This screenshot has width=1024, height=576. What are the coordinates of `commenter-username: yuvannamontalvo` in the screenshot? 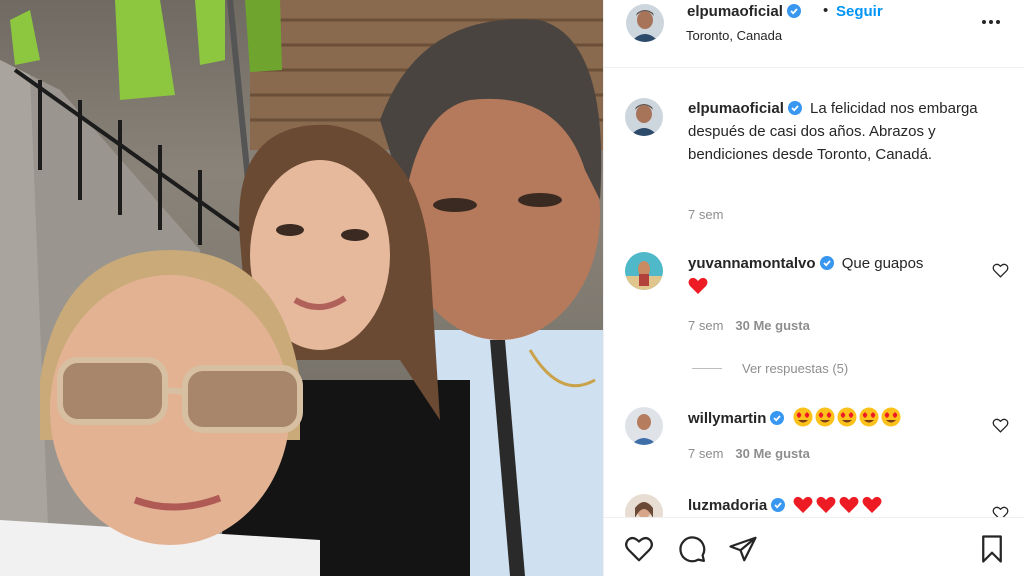 It's located at (761, 263).